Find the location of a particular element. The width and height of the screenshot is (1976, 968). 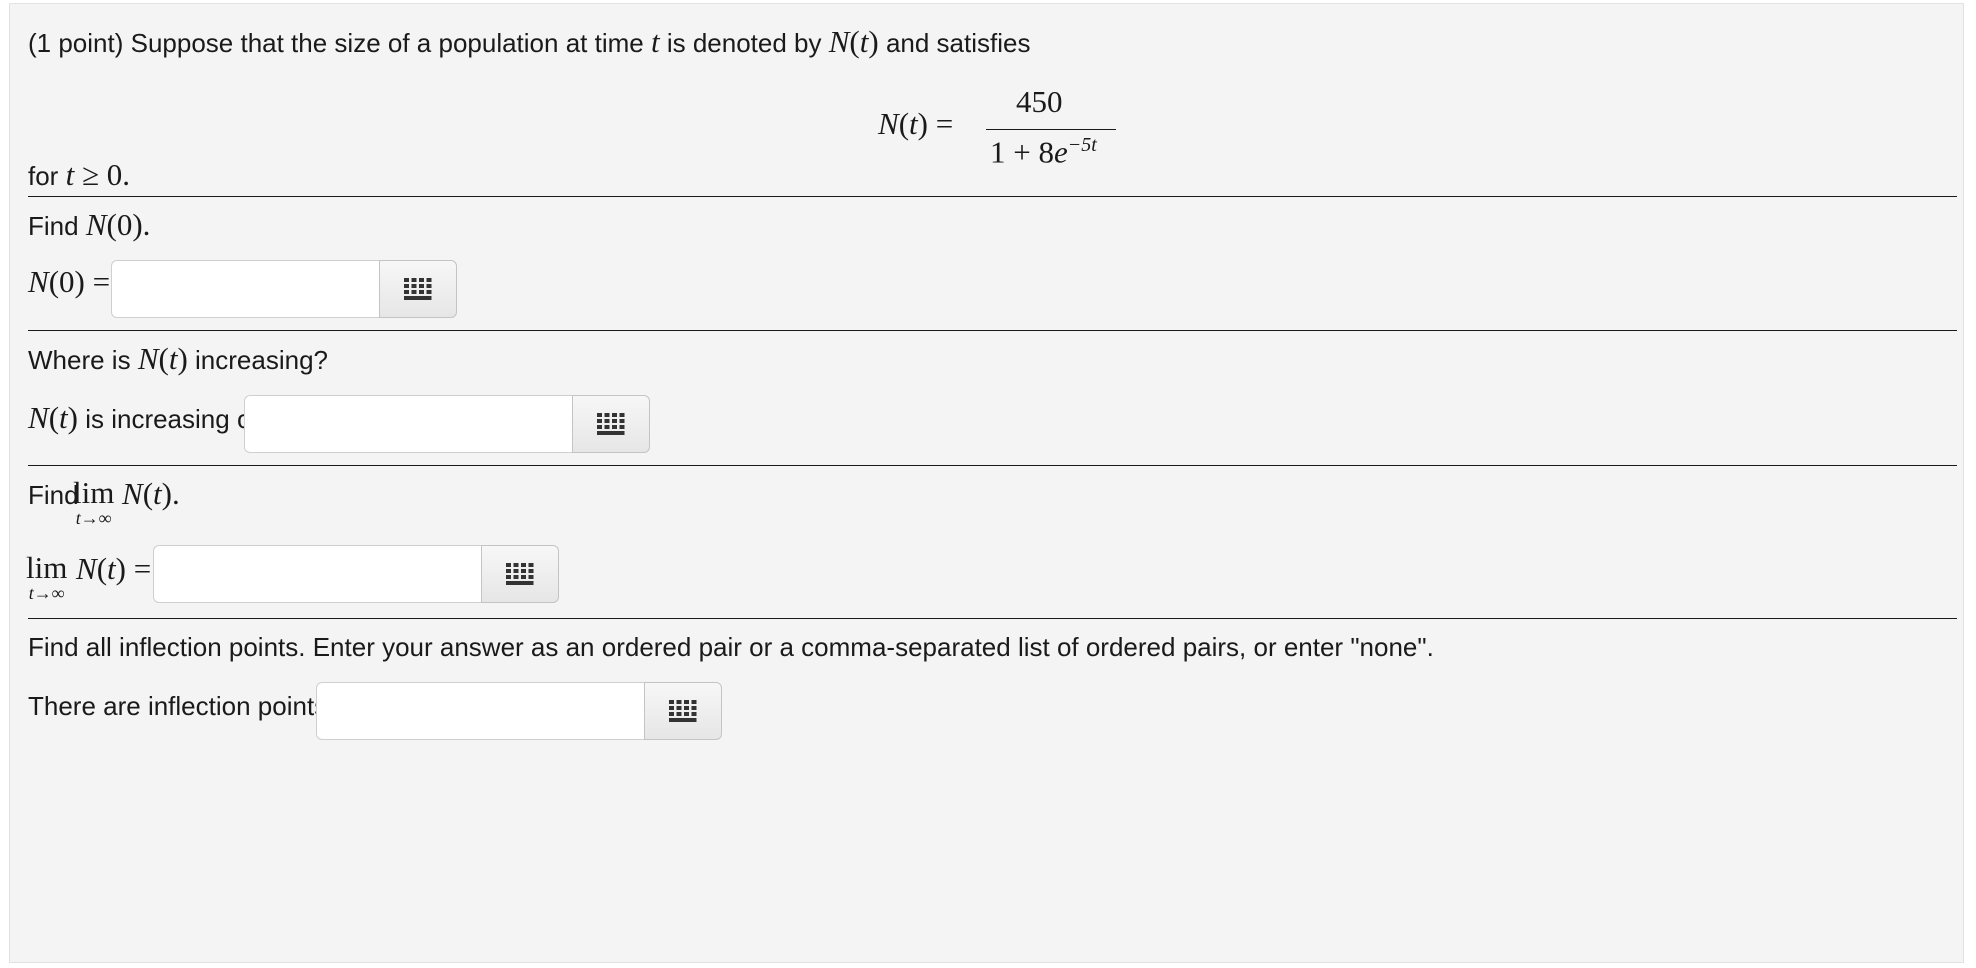

part1-prompt: Find N(0). is located at coordinates (89, 225).